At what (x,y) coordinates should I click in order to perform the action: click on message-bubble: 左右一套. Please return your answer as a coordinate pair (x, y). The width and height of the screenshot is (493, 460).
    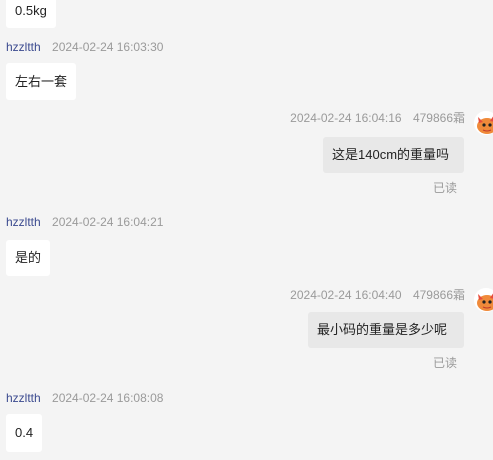
    Looking at the image, I should click on (41, 81).